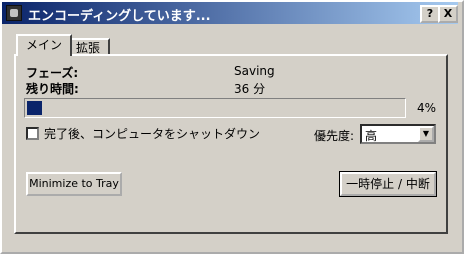 The width and height of the screenshot is (464, 254). I want to click on remaining-time-label: 残り時間:, so click(52, 89).